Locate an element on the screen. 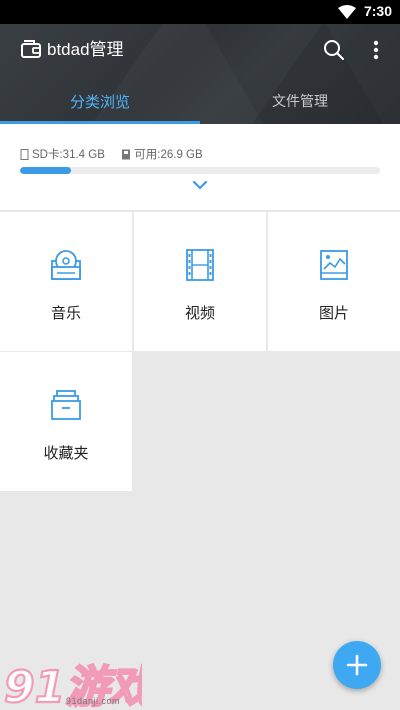 This screenshot has width=400, height=710. category-pictures: 图片 is located at coordinates (334, 281).